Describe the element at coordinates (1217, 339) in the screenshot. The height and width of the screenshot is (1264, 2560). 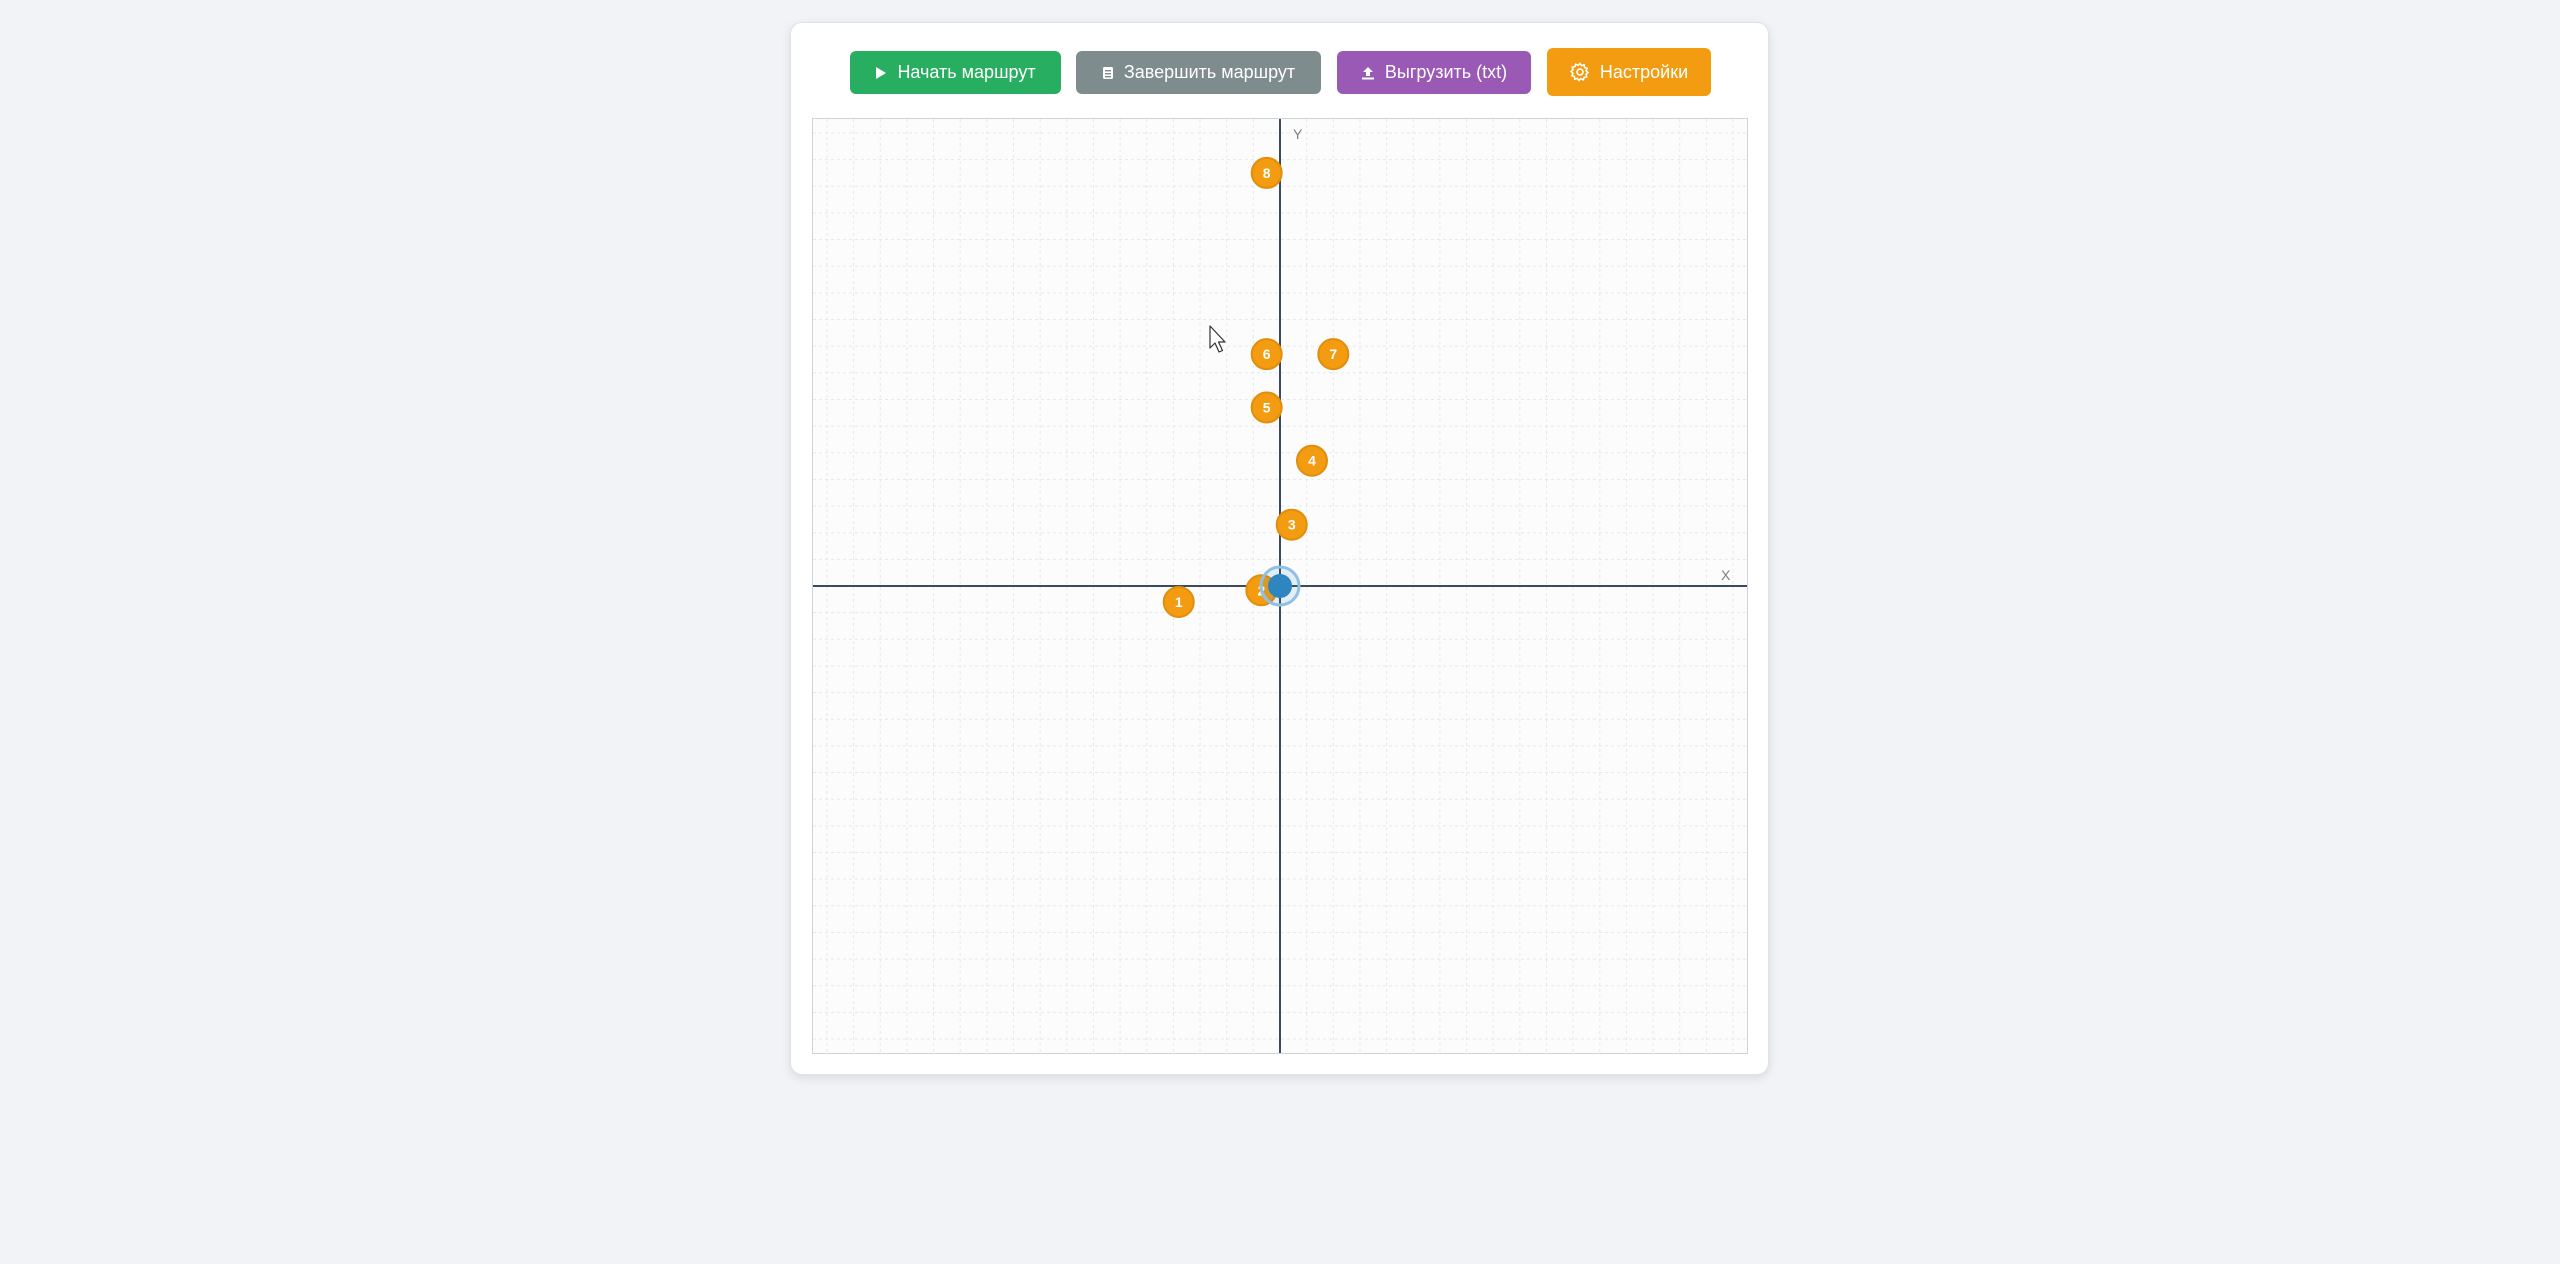
I see `mouse-cursor-icon` at that location.